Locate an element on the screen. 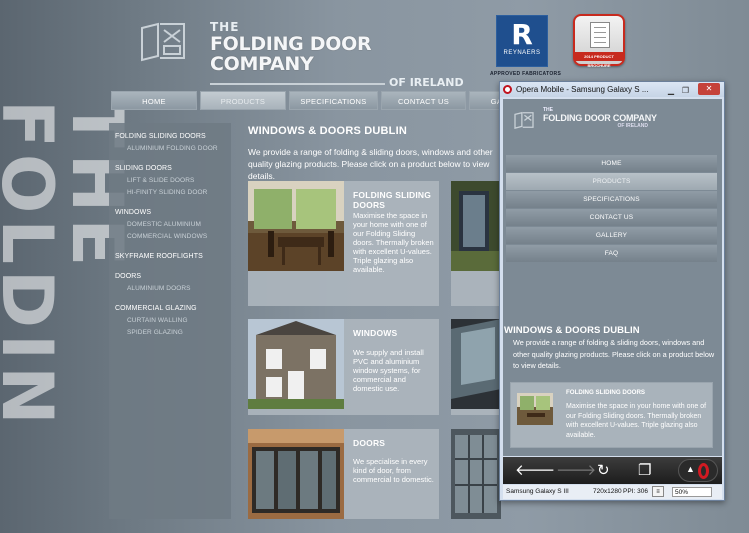  close-button: ✕ is located at coordinates (709, 89).